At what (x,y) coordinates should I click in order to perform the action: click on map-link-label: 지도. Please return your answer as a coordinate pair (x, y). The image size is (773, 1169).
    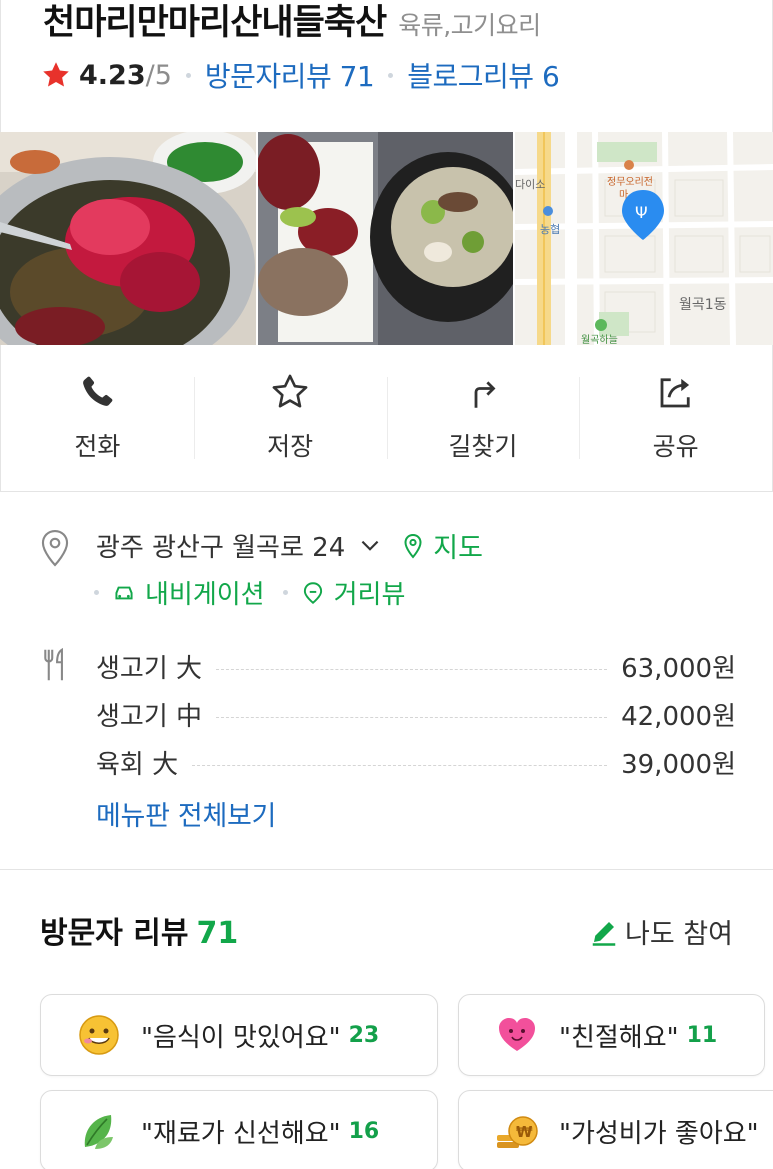
    Looking at the image, I should click on (458, 548).